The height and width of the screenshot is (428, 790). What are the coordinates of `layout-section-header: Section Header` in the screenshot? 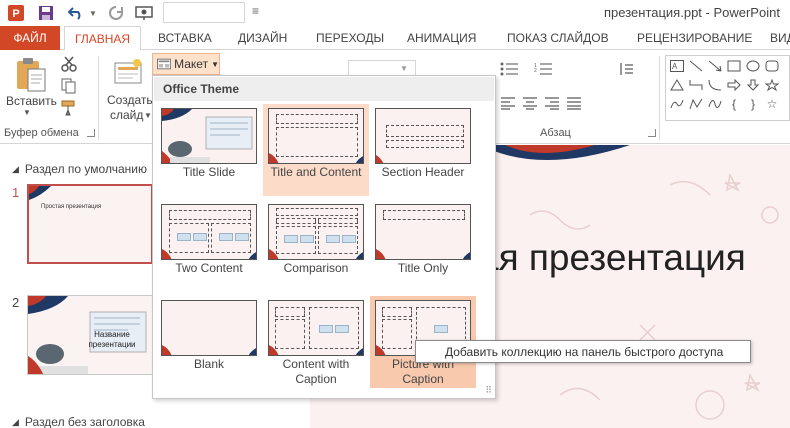 It's located at (423, 150).